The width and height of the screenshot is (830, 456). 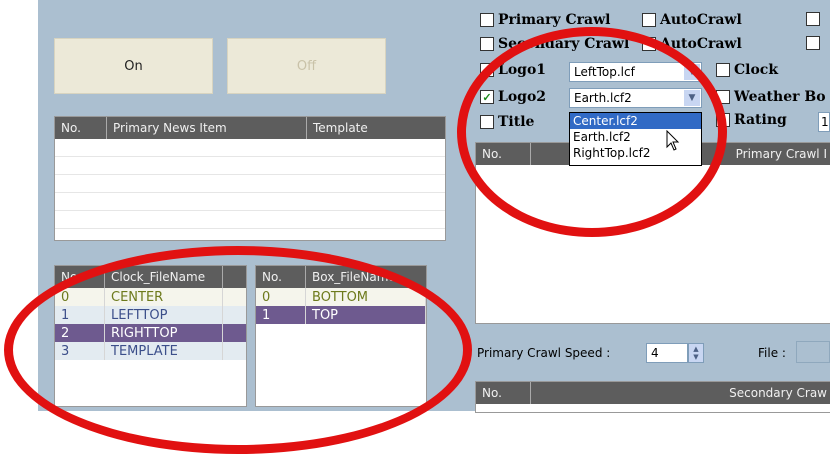 What do you see at coordinates (771, 97) in the screenshot?
I see `weather-box-checkbox: Weather Bo` at bounding box center [771, 97].